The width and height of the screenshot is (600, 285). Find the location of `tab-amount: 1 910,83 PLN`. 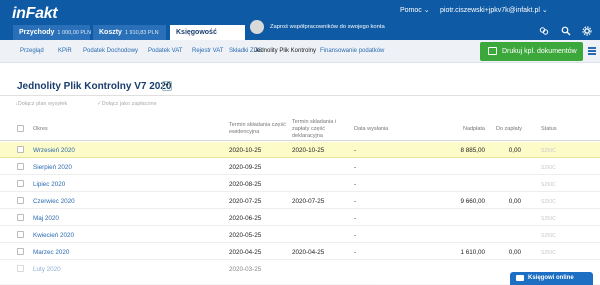

tab-amount: 1 910,83 PLN is located at coordinates (141, 33).